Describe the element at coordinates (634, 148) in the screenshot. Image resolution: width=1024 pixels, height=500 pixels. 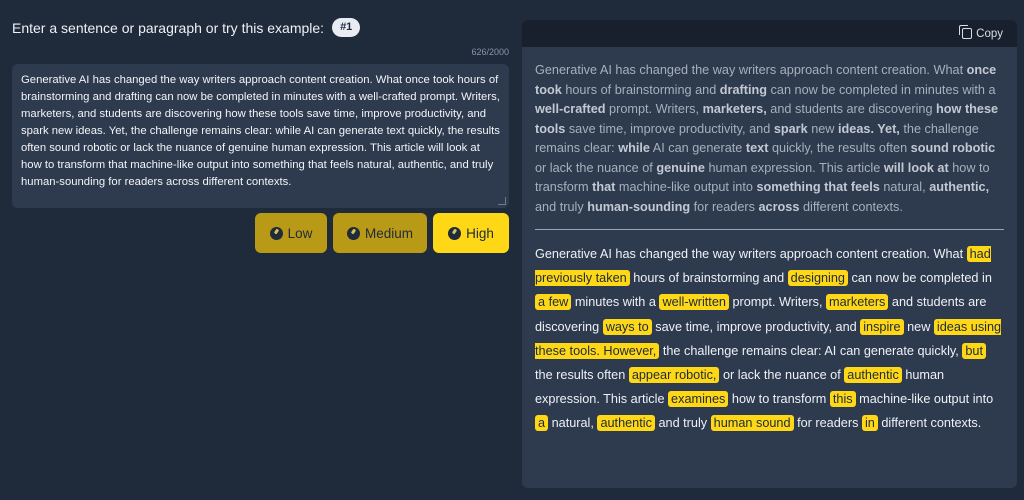
I see `changed-word: while` at that location.